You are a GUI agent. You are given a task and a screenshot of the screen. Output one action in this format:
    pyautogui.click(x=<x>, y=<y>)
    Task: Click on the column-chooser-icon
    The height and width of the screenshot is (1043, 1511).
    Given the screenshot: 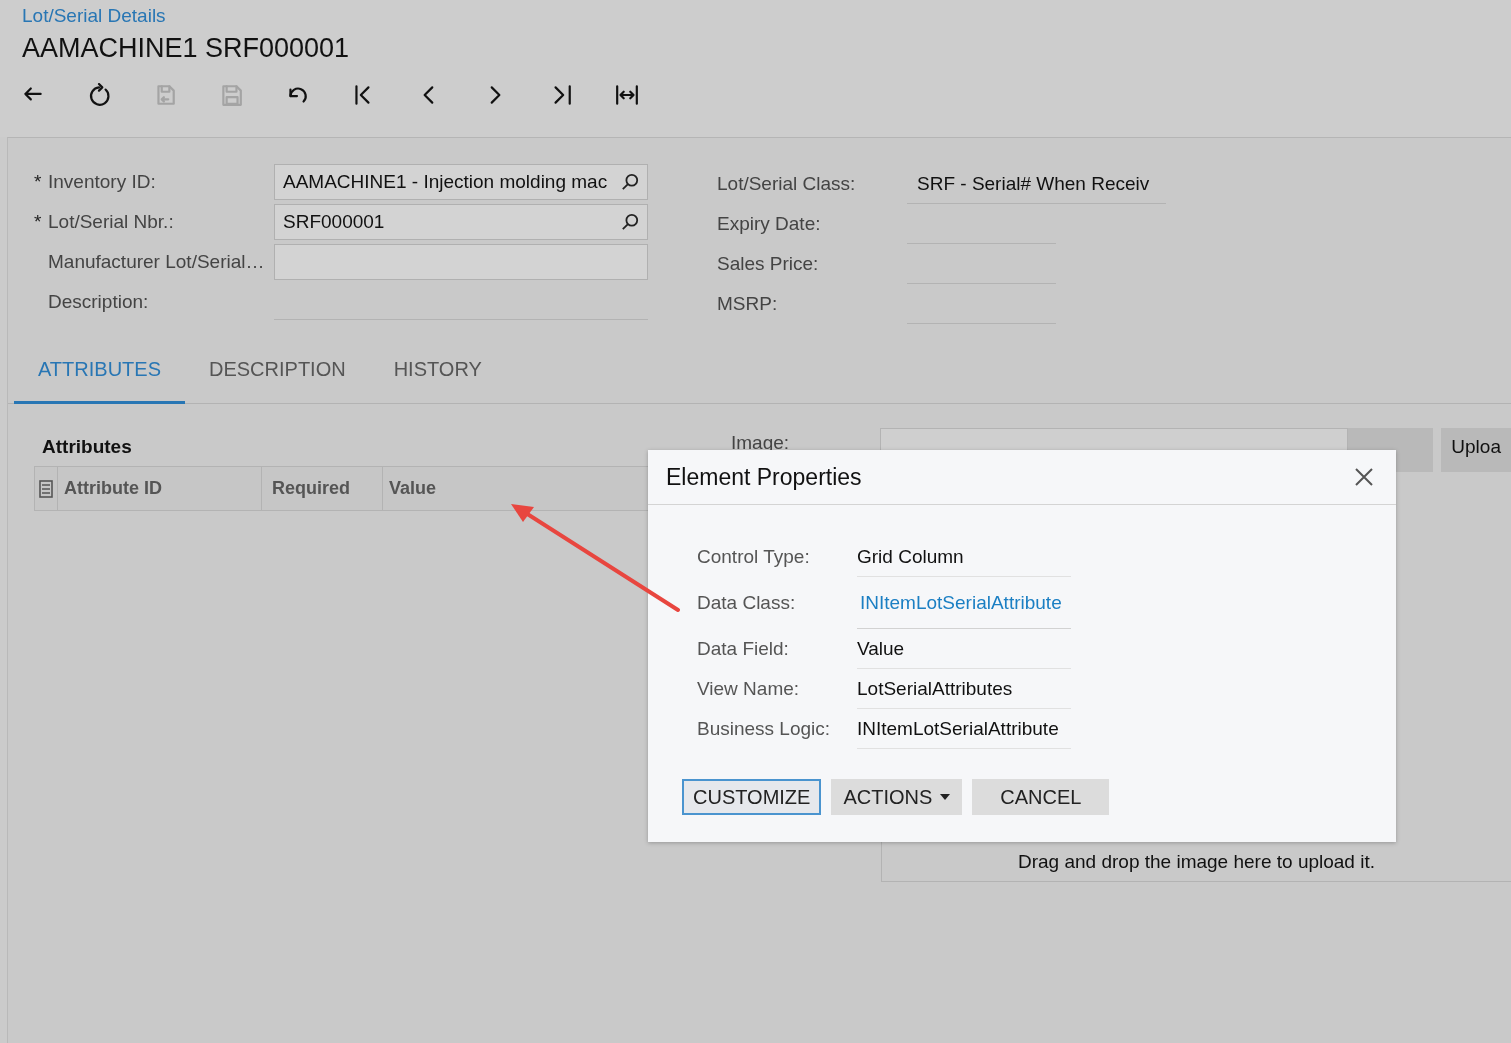 What is the action you would take?
    pyautogui.click(x=46, y=488)
    